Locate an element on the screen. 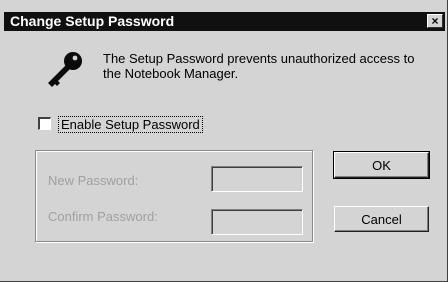 The image size is (448, 282). confirm-password-label: Confirm Password: is located at coordinates (103, 216).